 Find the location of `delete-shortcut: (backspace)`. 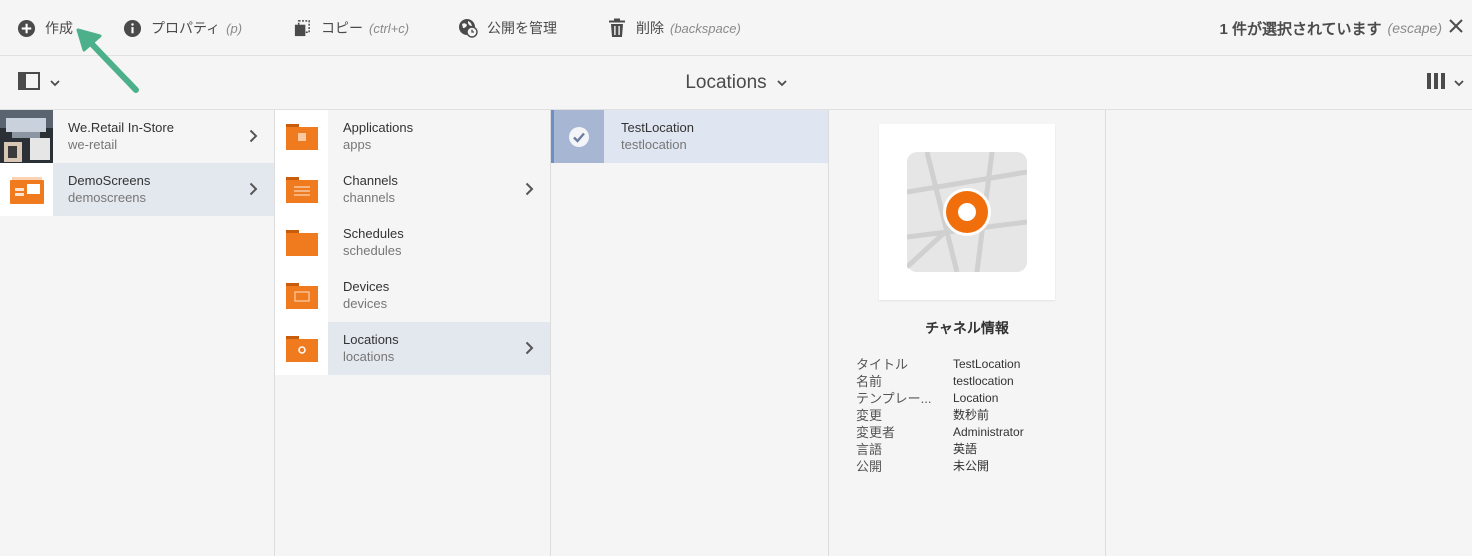

delete-shortcut: (backspace) is located at coordinates (705, 28).